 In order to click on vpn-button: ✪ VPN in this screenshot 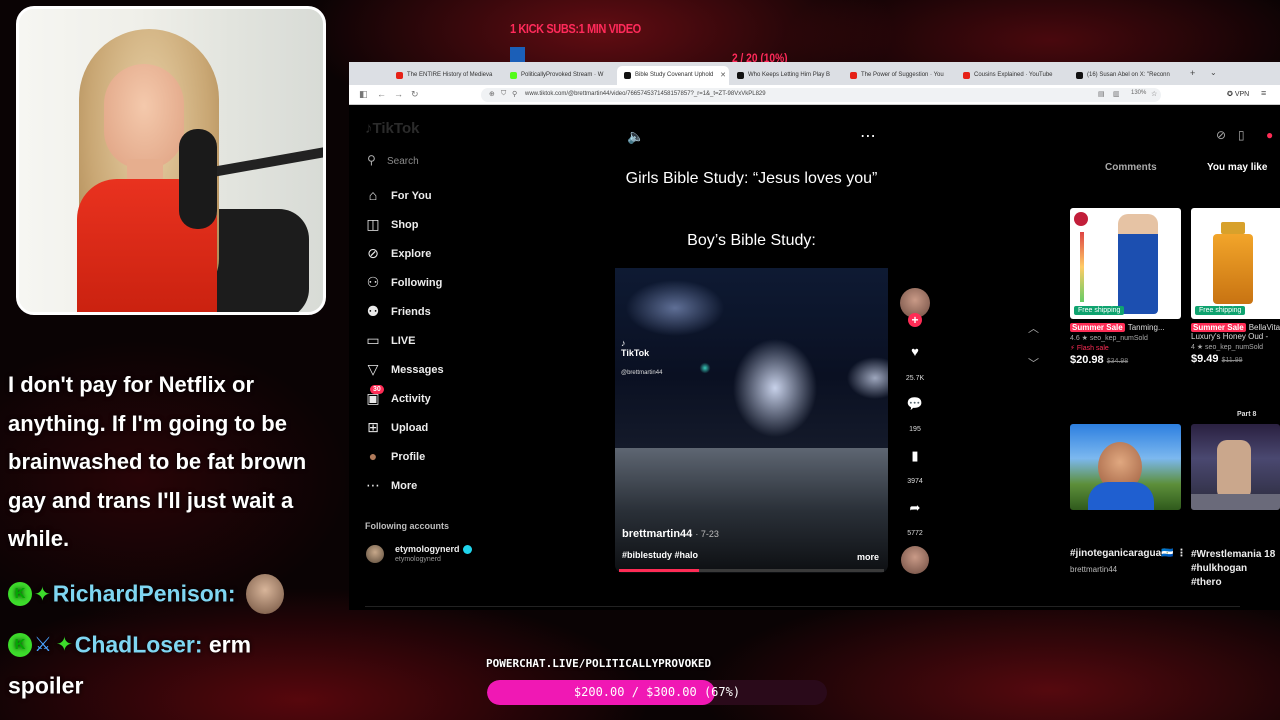, I will do `click(1238, 94)`.